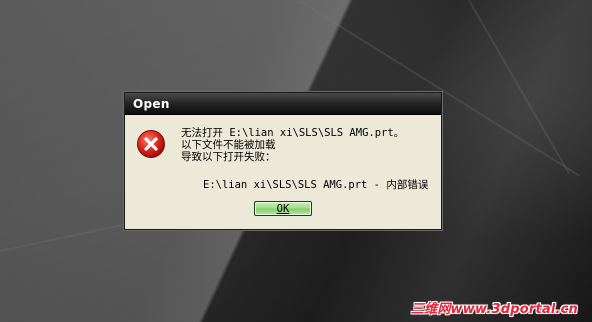  Describe the element at coordinates (228, 157) in the screenshot. I see `message-line: 导致以下打开失败：` at that location.